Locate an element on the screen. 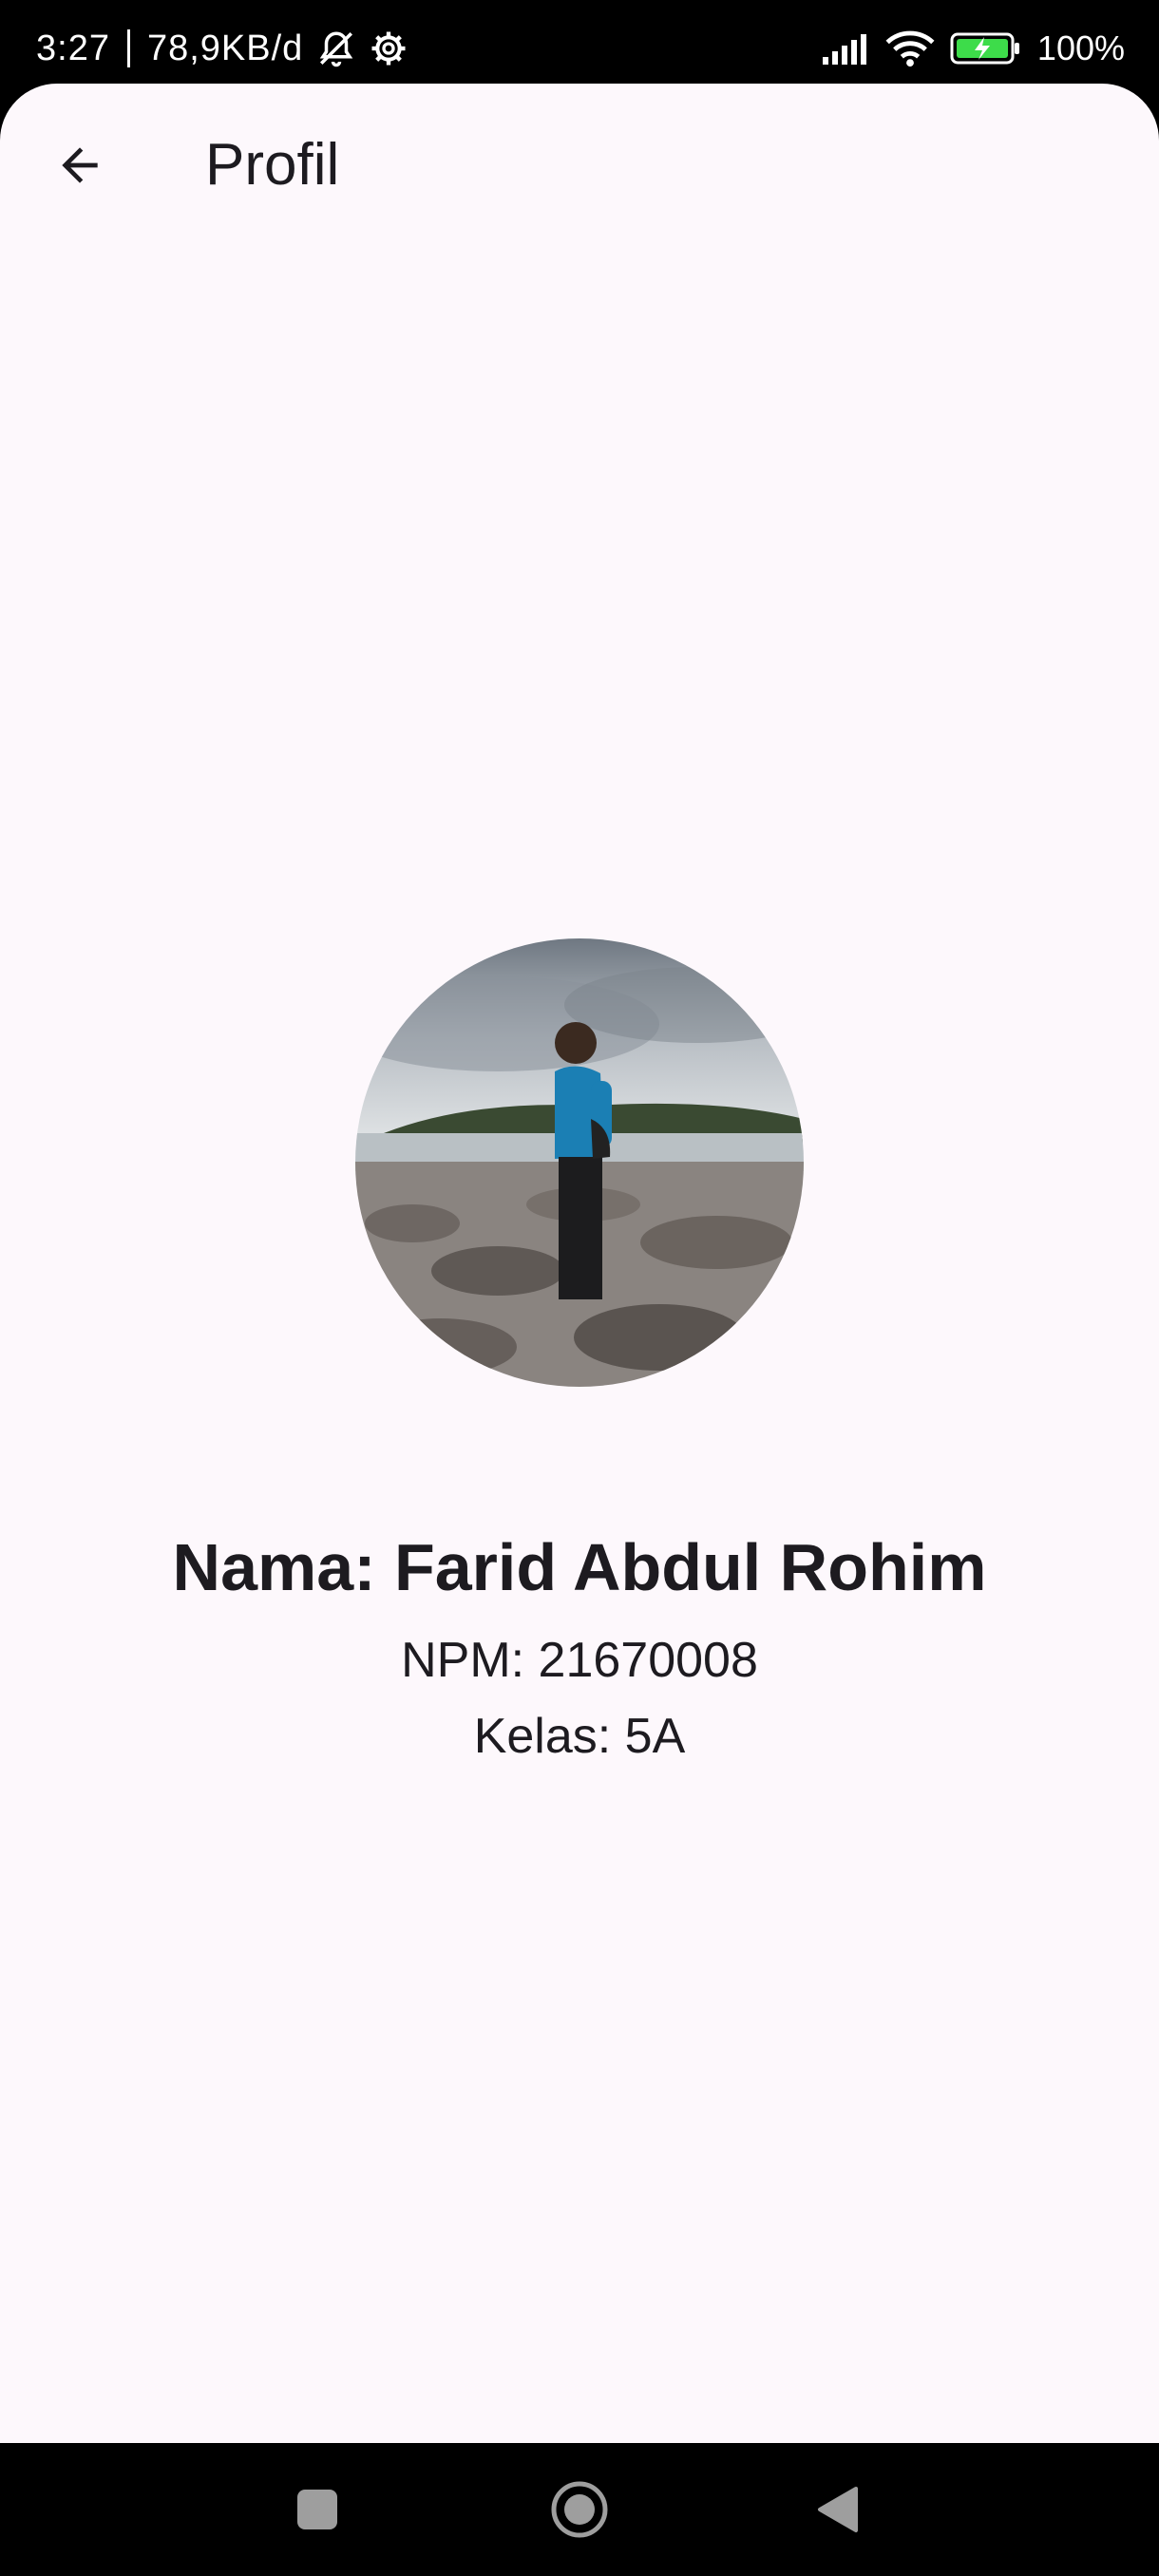 The width and height of the screenshot is (1159, 2576). page-title: Profil is located at coordinates (272, 165).